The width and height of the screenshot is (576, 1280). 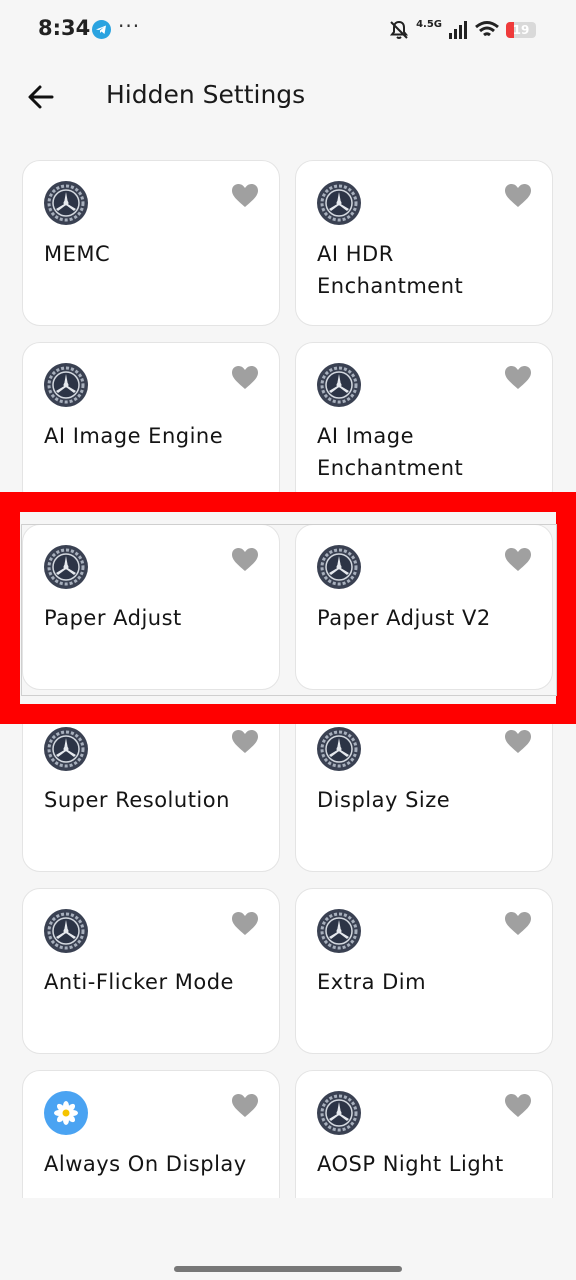 I want to click on setting-card-label: Extra Dim, so click(x=372, y=982).